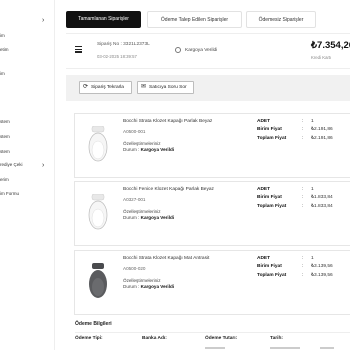 This screenshot has height=350, width=350. I want to click on sidebar-item-0: ›, so click(27, 22).